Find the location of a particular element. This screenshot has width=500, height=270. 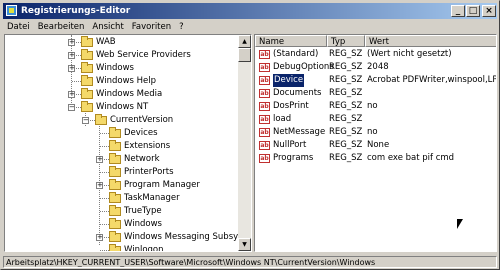

value-data: None is located at coordinates (378, 145).